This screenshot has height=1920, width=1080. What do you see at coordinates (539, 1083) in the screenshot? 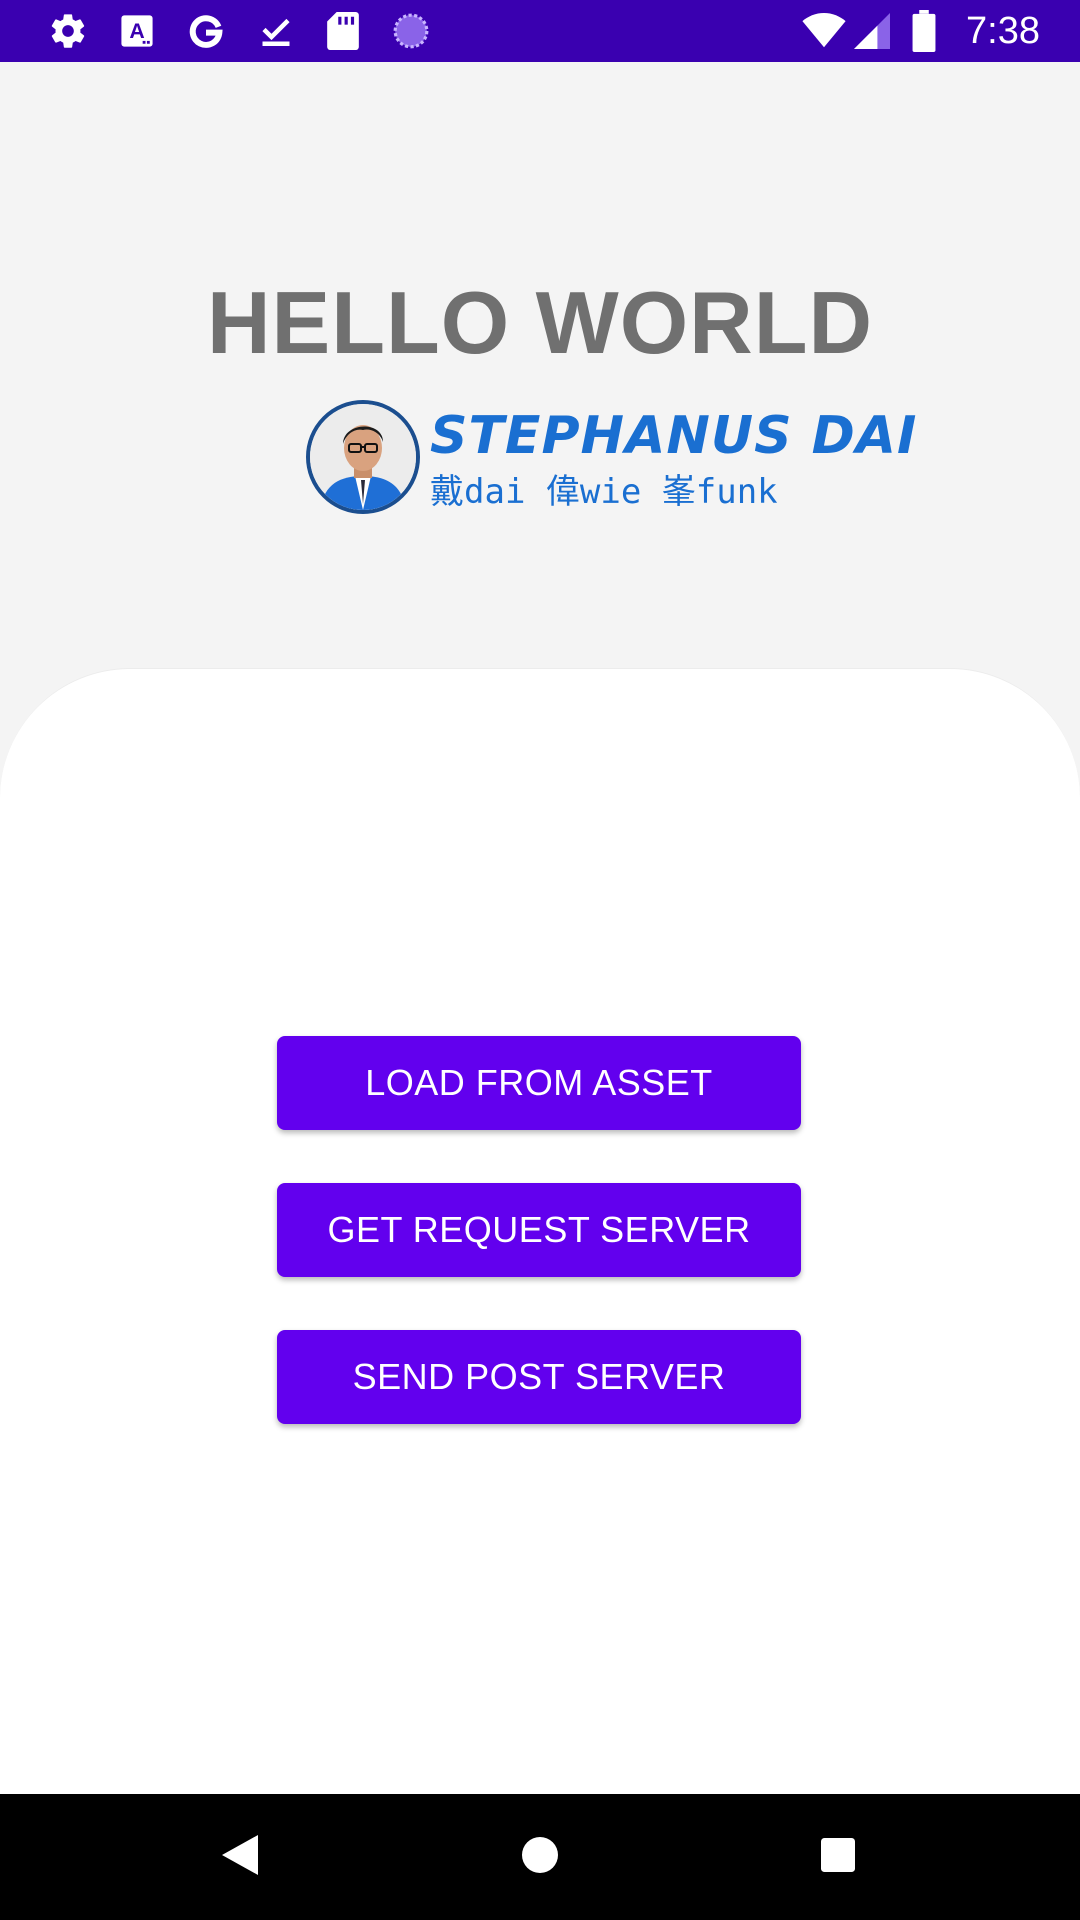
I see `load-from-asset-button: LOAD FROM ASSET` at bounding box center [539, 1083].